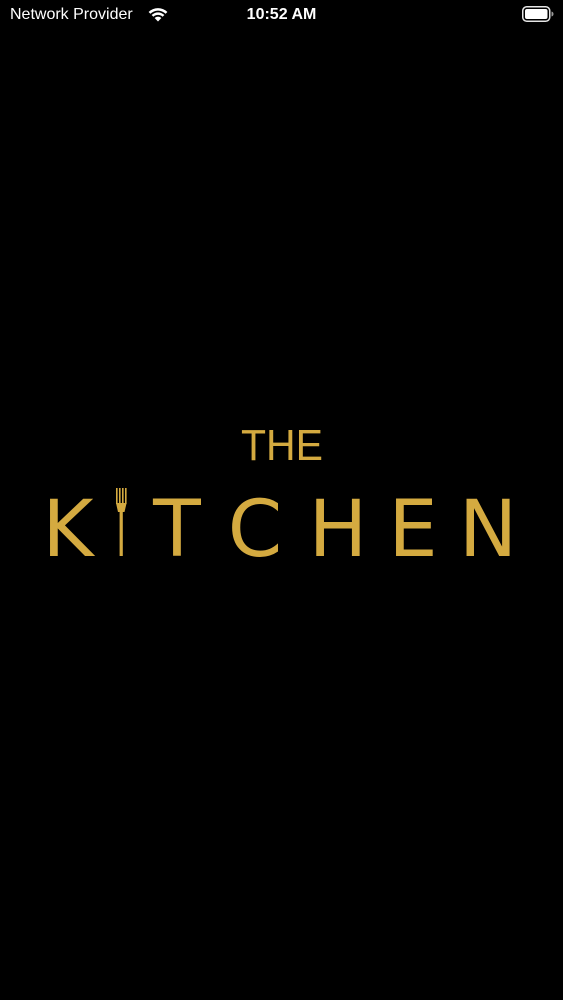 The width and height of the screenshot is (563, 1000). What do you see at coordinates (412, 530) in the screenshot?
I see `logo-letter-e: E` at bounding box center [412, 530].